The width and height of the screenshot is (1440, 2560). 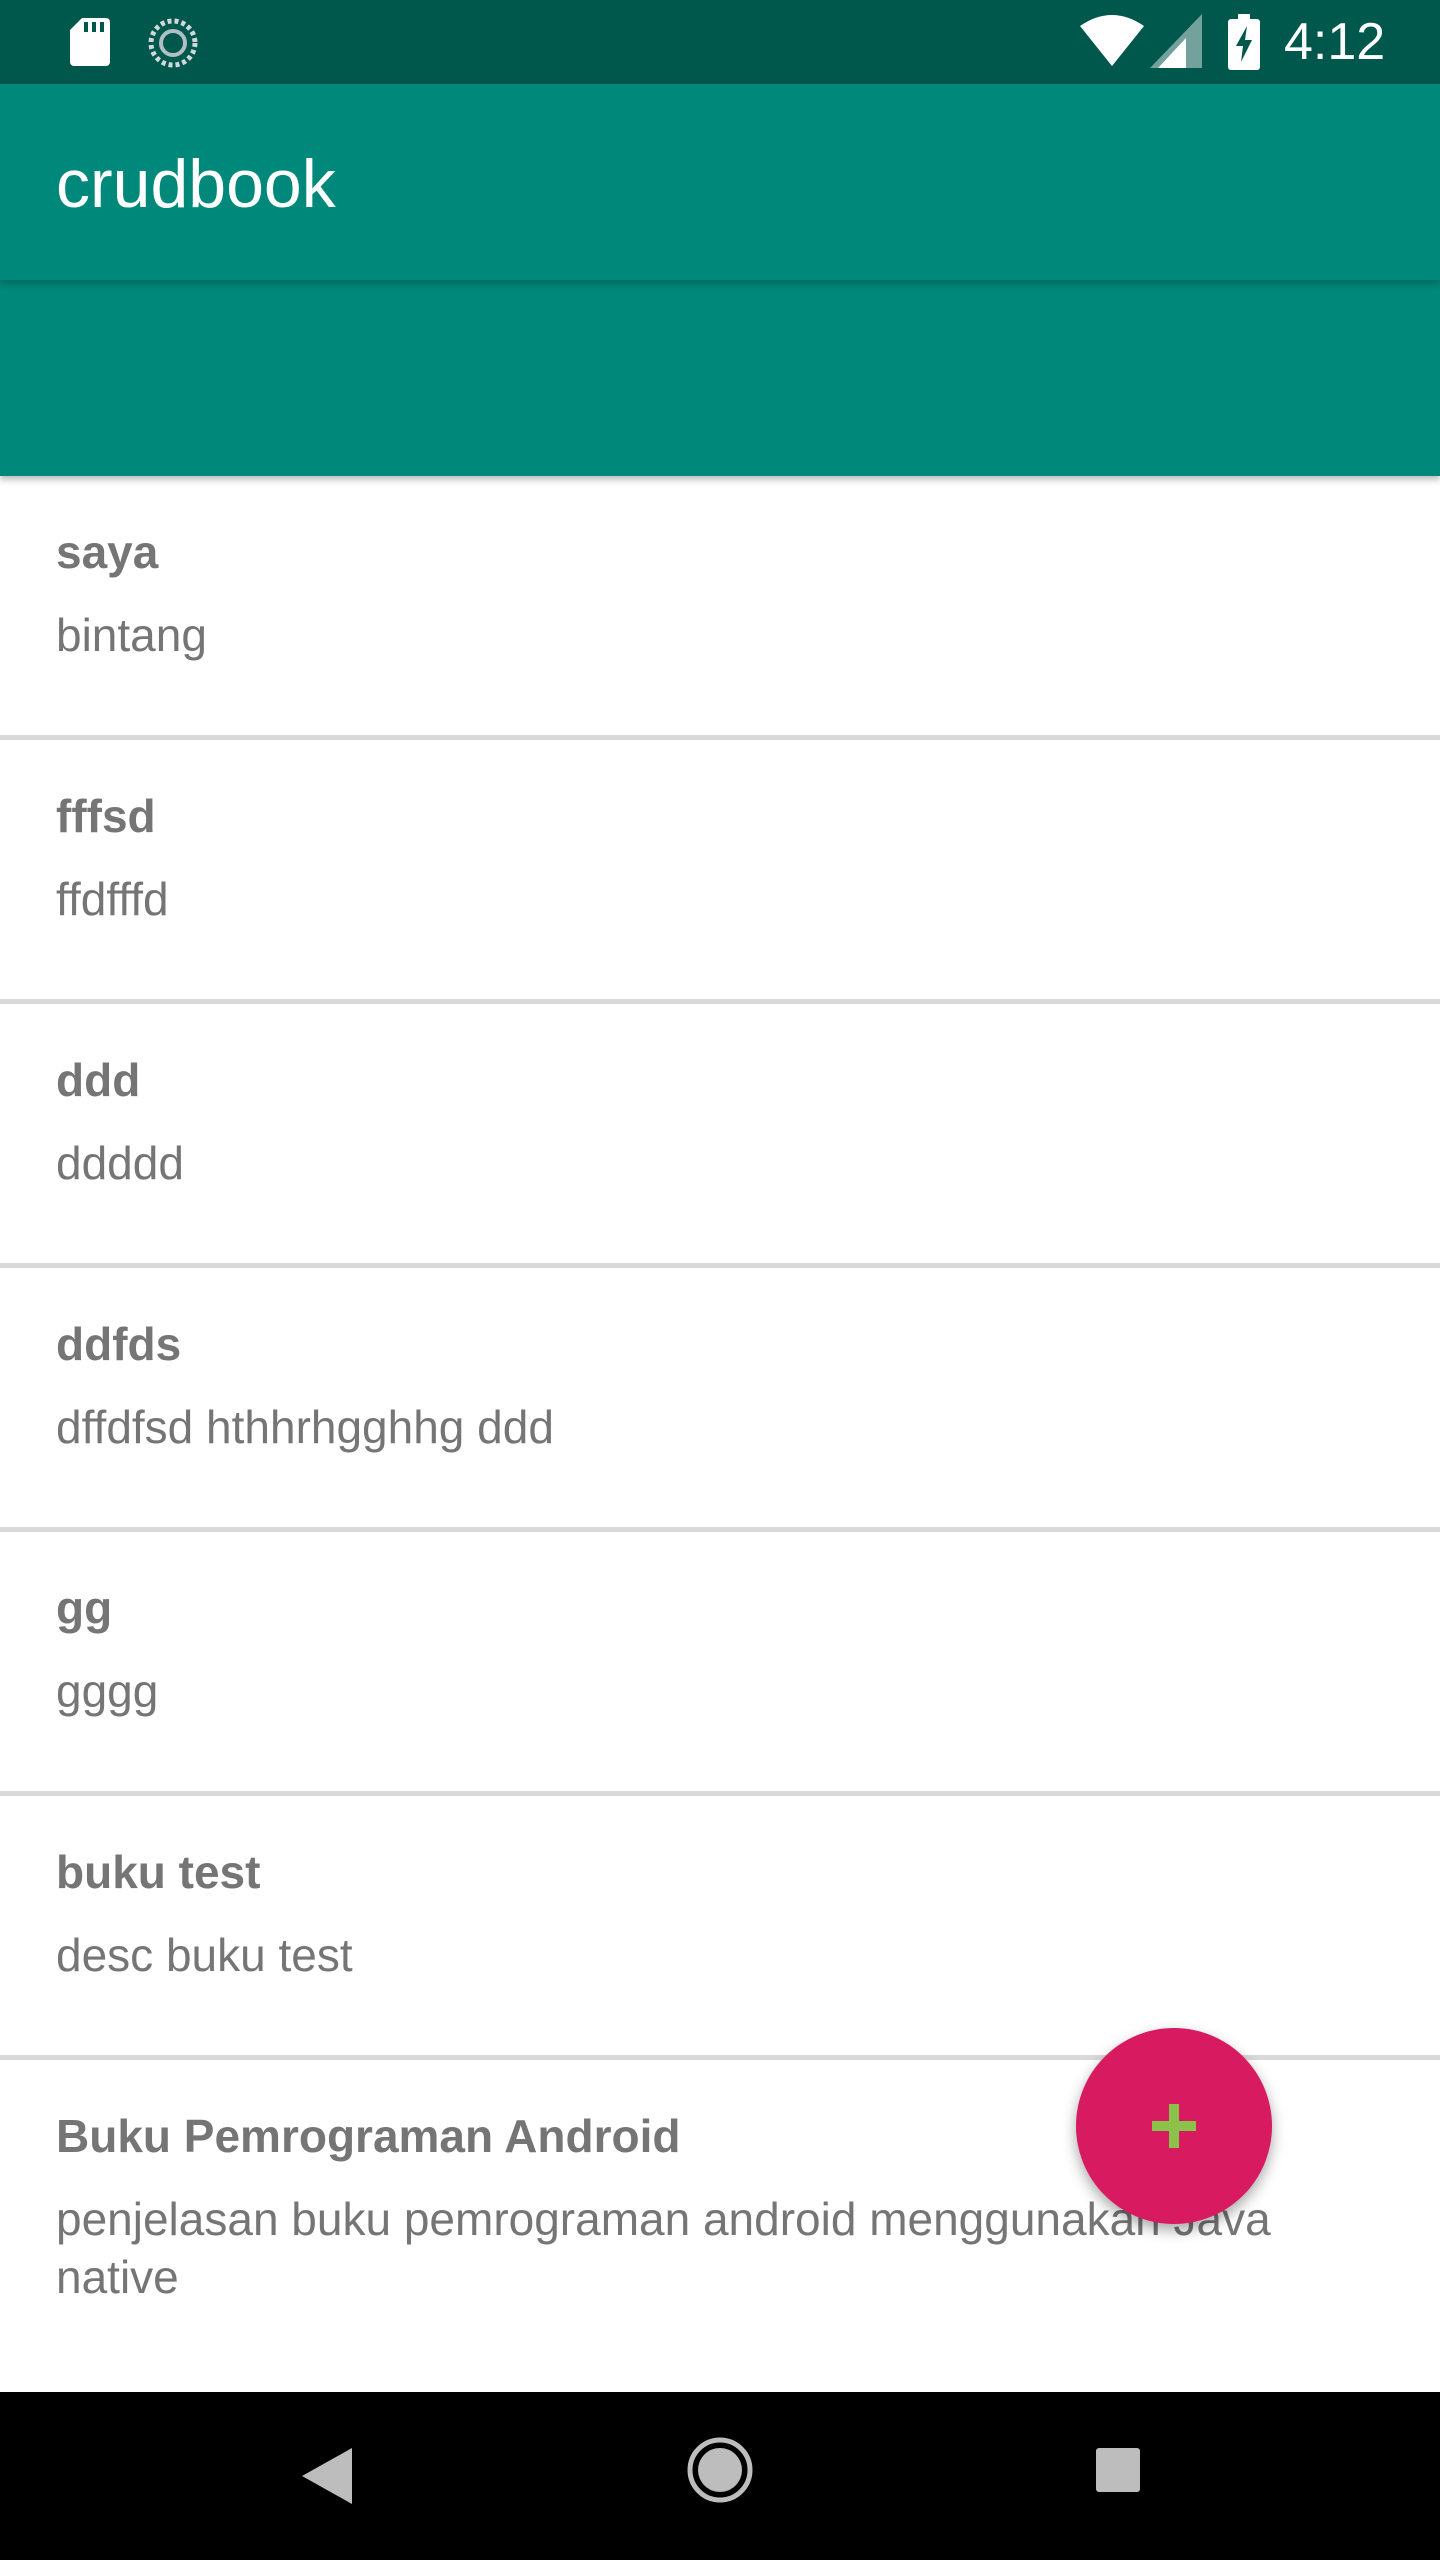 I want to click on book-title: buku test, so click(x=158, y=1872).